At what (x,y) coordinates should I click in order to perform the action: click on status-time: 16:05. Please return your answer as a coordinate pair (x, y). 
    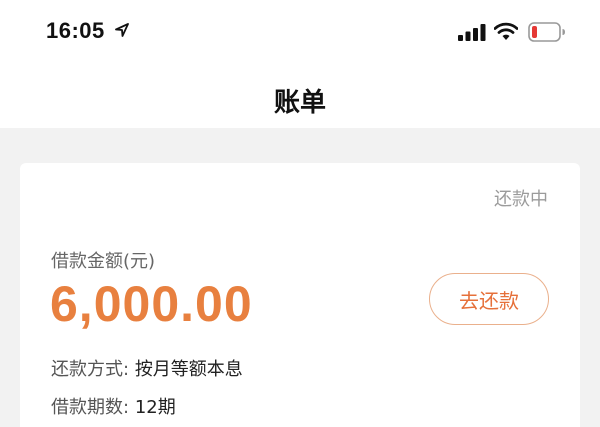
    Looking at the image, I should click on (75, 30).